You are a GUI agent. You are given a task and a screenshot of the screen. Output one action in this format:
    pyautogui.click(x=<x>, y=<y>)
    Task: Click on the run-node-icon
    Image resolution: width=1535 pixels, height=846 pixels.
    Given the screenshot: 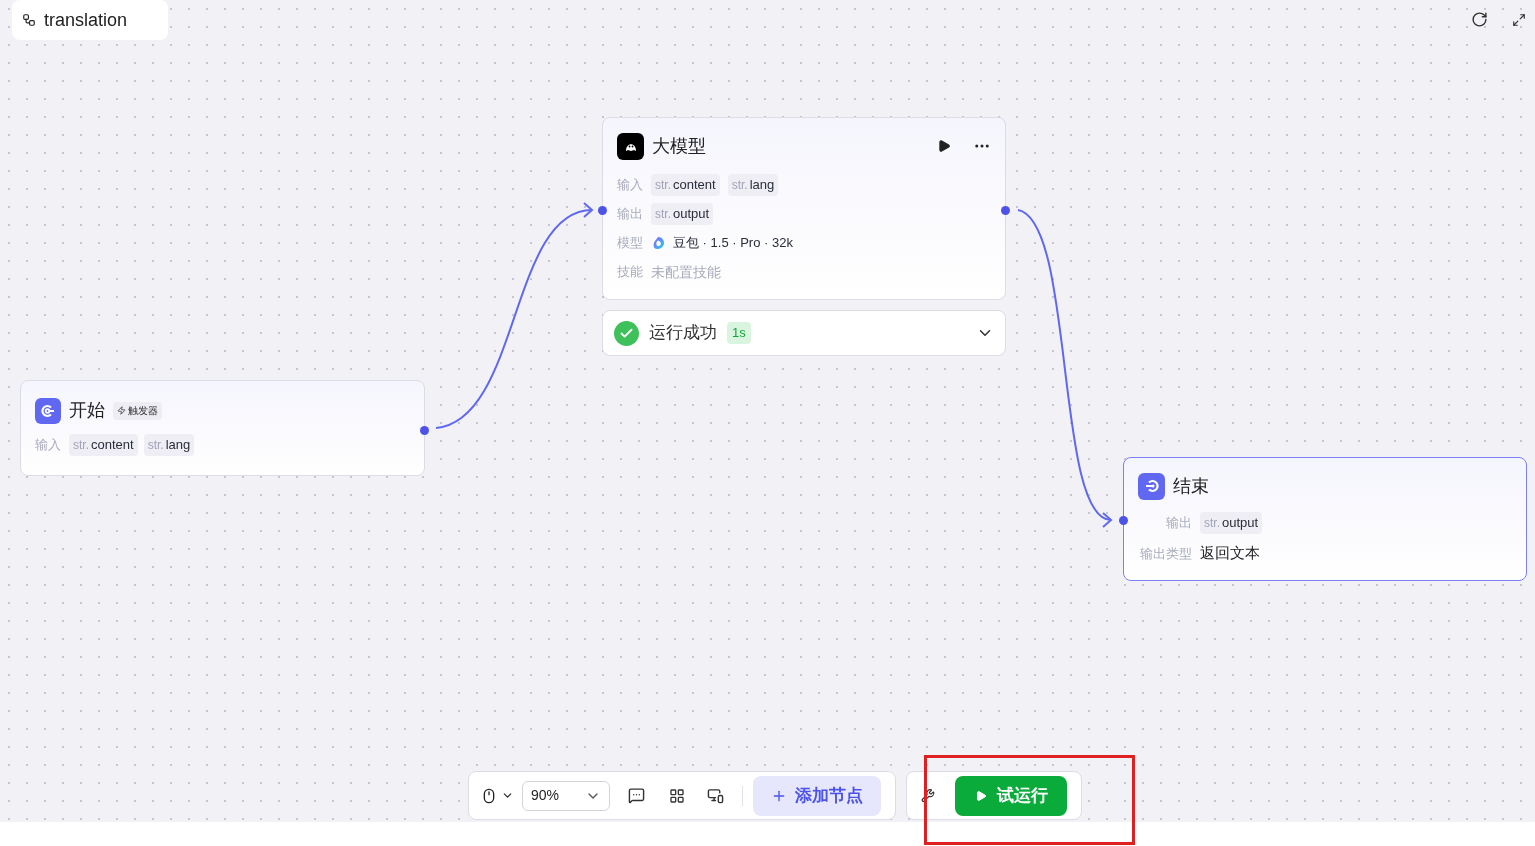 What is the action you would take?
    pyautogui.click(x=944, y=146)
    